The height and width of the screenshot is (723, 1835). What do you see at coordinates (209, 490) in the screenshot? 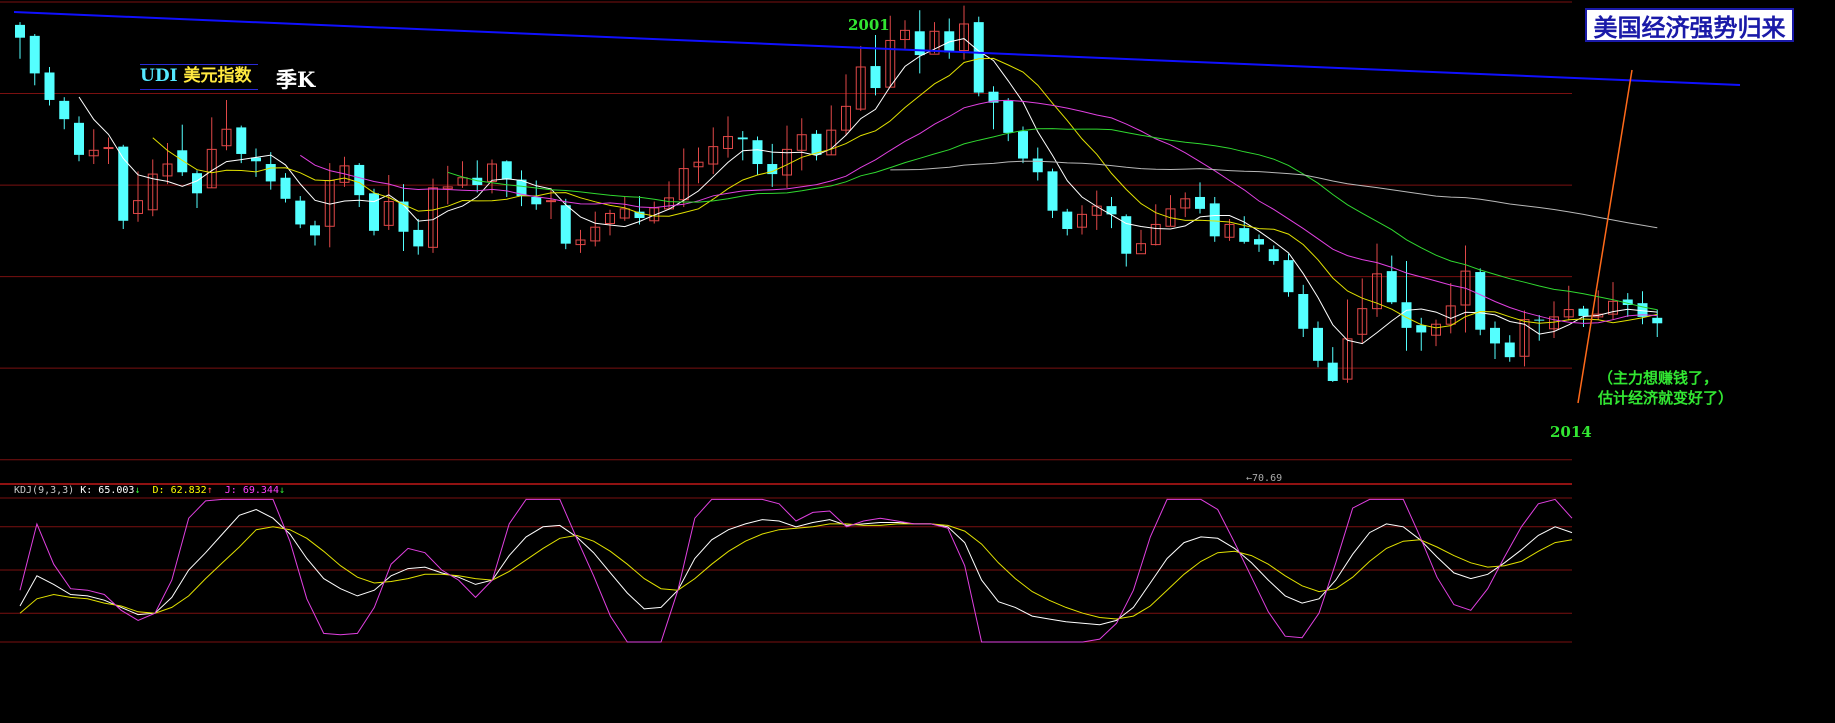
I see `kdj-d-arrow: ↑` at bounding box center [209, 490].